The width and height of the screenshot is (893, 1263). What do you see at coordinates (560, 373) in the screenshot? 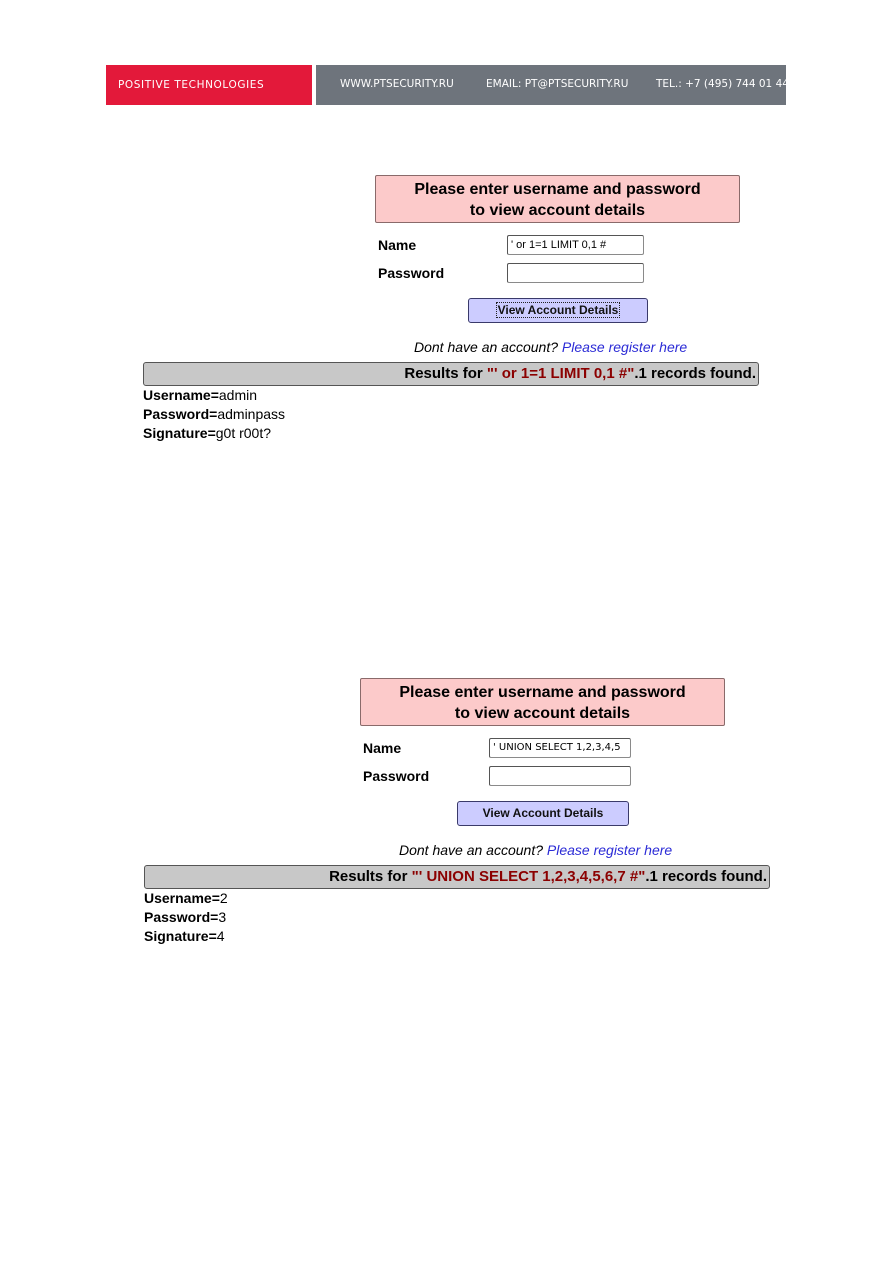
I see `results-query: "' or 1=1 LIMIT 0,1 #"` at bounding box center [560, 373].